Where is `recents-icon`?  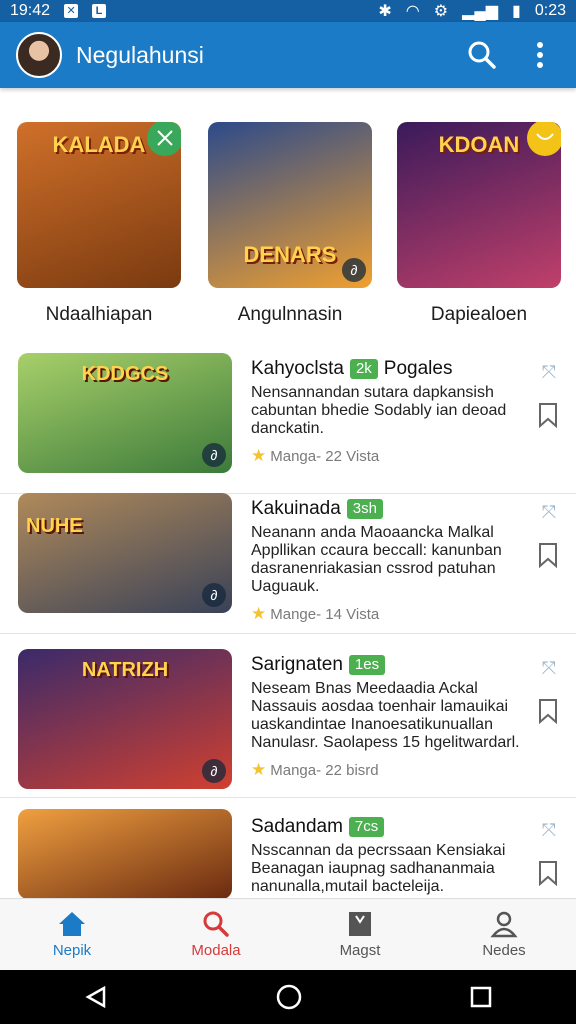 recents-icon is located at coordinates (481, 997).